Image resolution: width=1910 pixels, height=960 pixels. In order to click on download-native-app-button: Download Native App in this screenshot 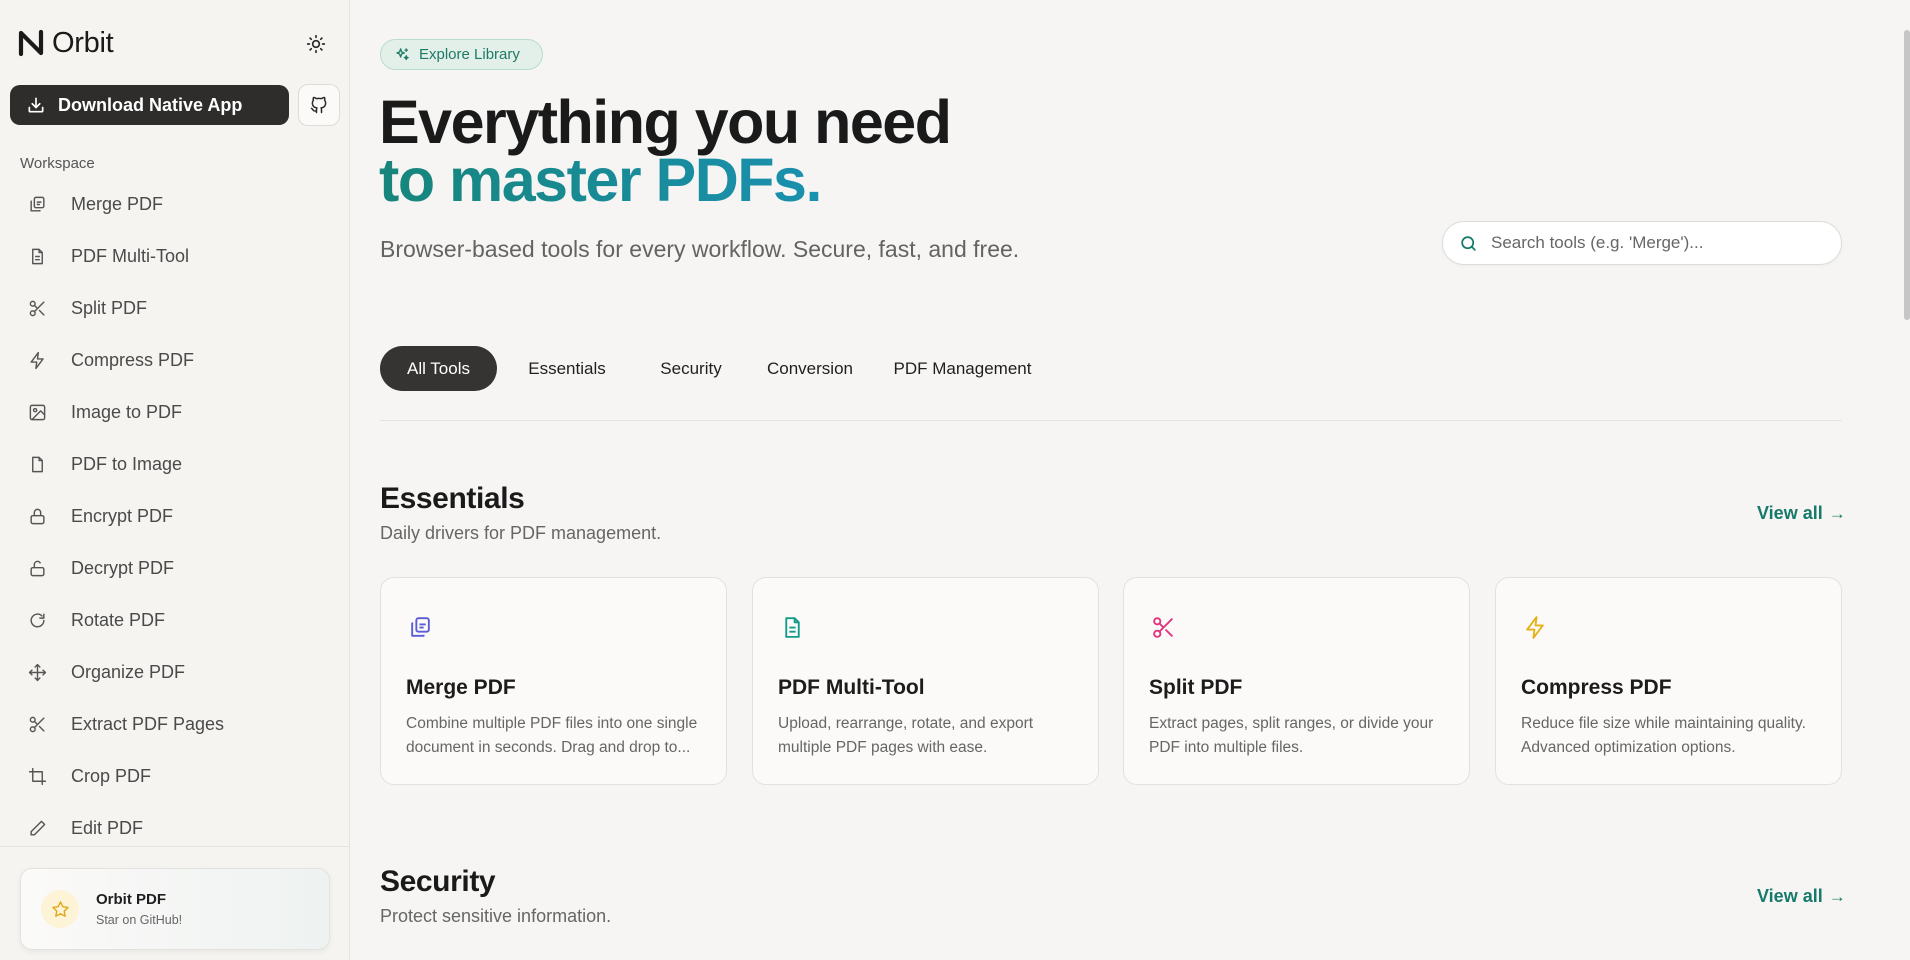, I will do `click(149, 105)`.